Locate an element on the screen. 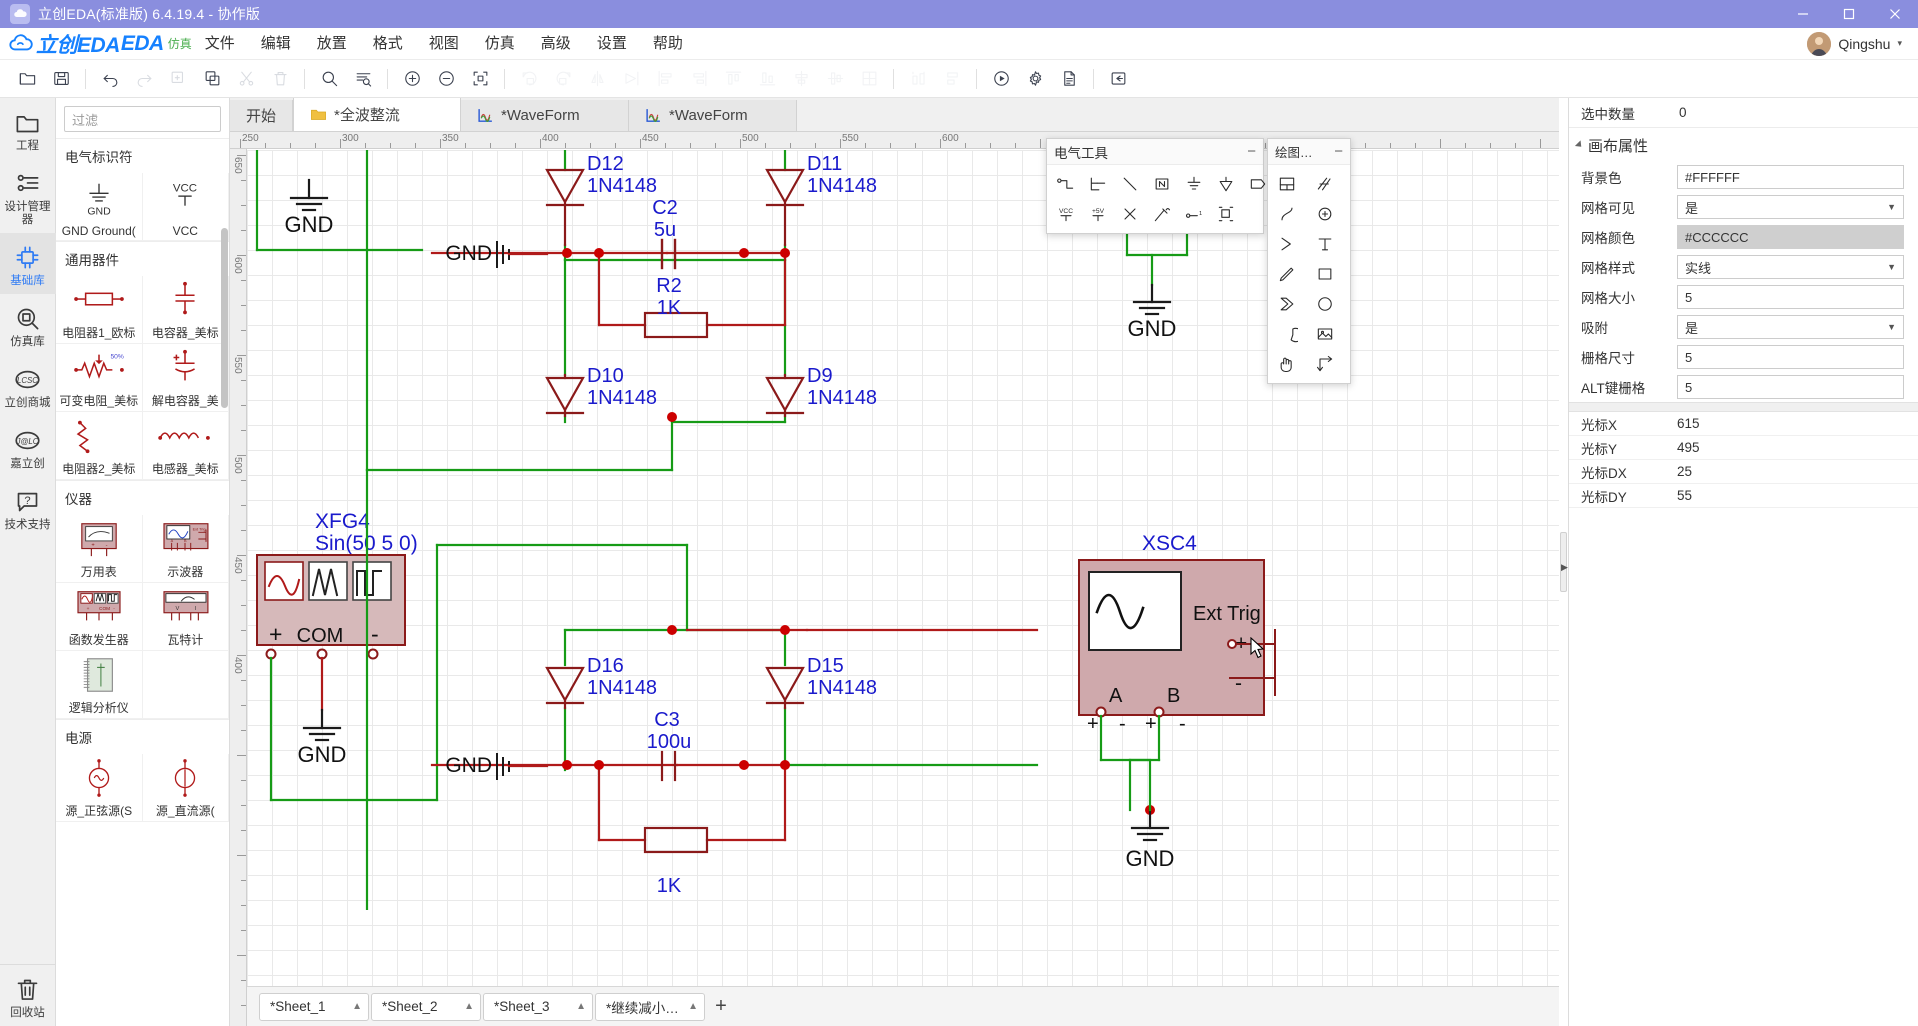  tab-3: *WaveForm is located at coordinates (713, 115).